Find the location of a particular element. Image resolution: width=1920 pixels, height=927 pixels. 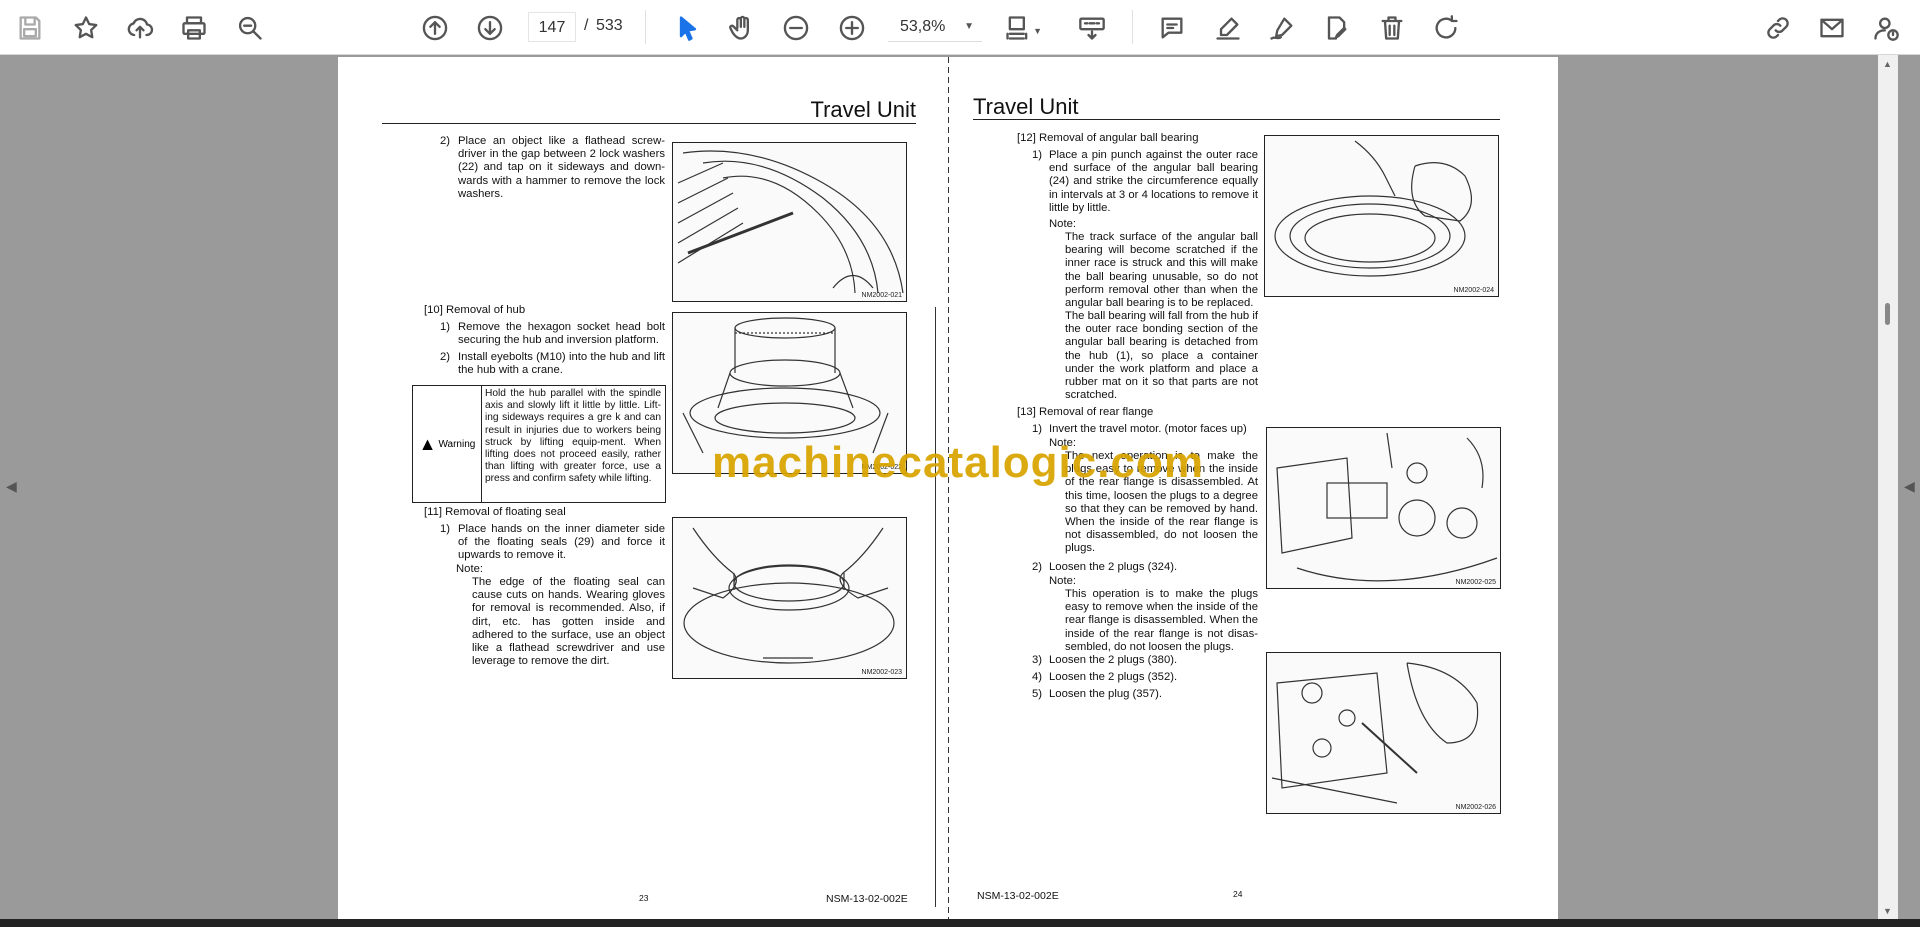

section-heading: [11] Removal of floating seal is located at coordinates (495, 512).